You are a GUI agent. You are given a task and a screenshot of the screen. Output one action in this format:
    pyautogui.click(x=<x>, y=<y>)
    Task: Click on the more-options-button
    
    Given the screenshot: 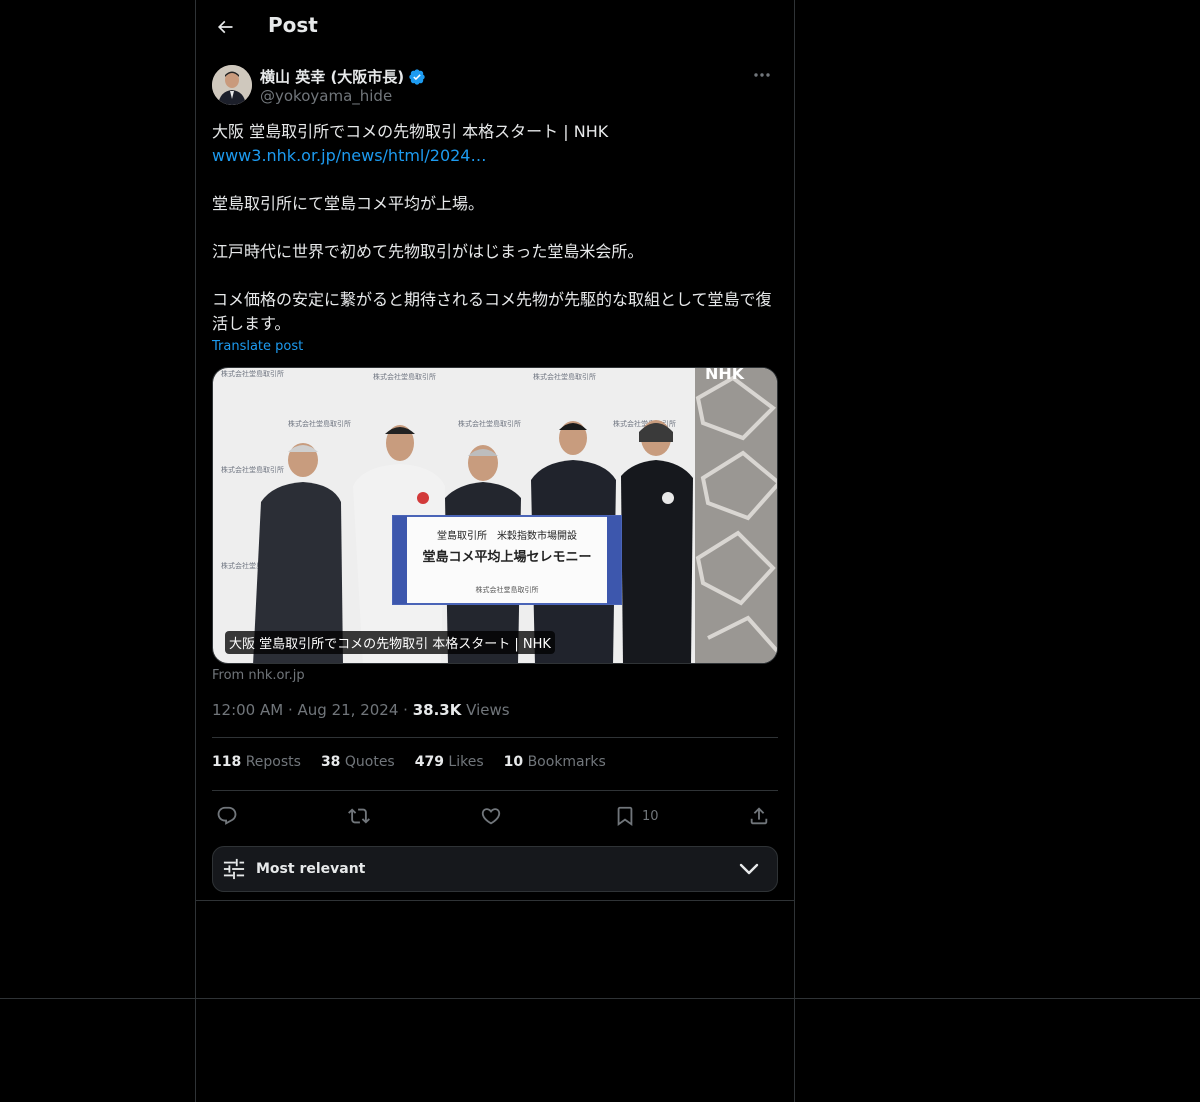 What is the action you would take?
    pyautogui.click(x=762, y=75)
    